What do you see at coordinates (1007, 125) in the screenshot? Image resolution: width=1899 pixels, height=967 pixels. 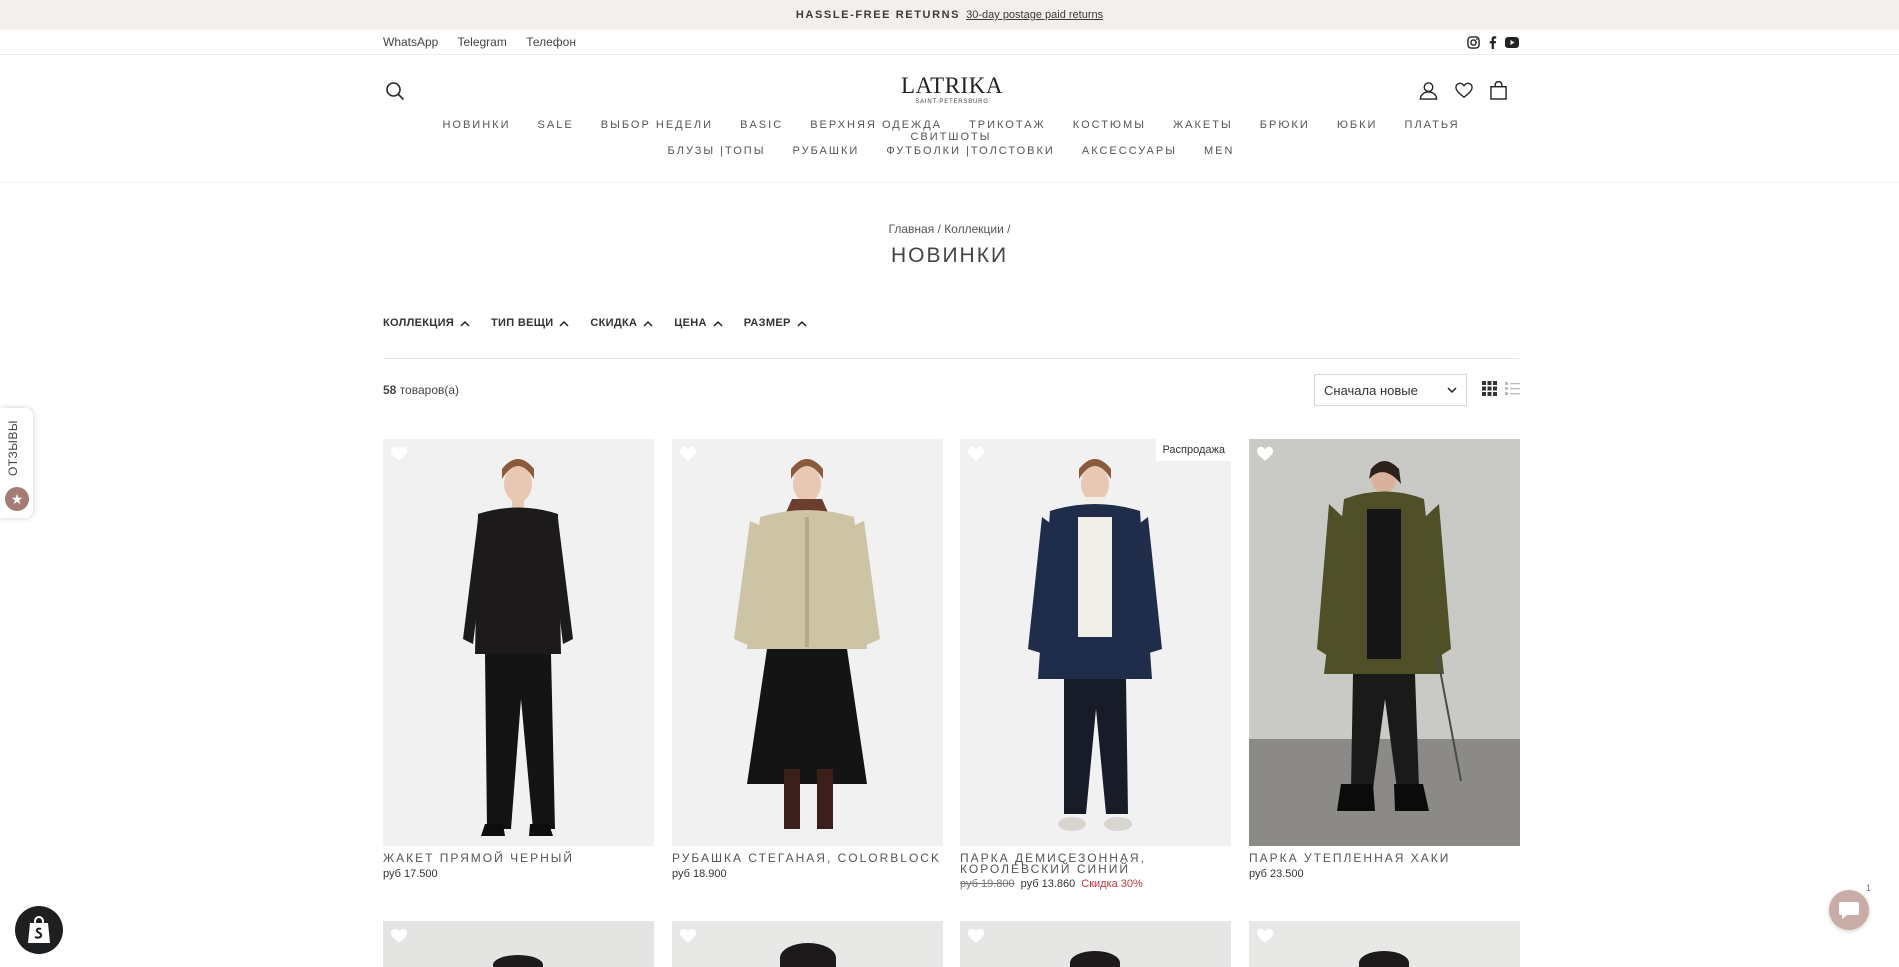 I see `nav-item-knitwear: ТРИКОТАЖ` at bounding box center [1007, 125].